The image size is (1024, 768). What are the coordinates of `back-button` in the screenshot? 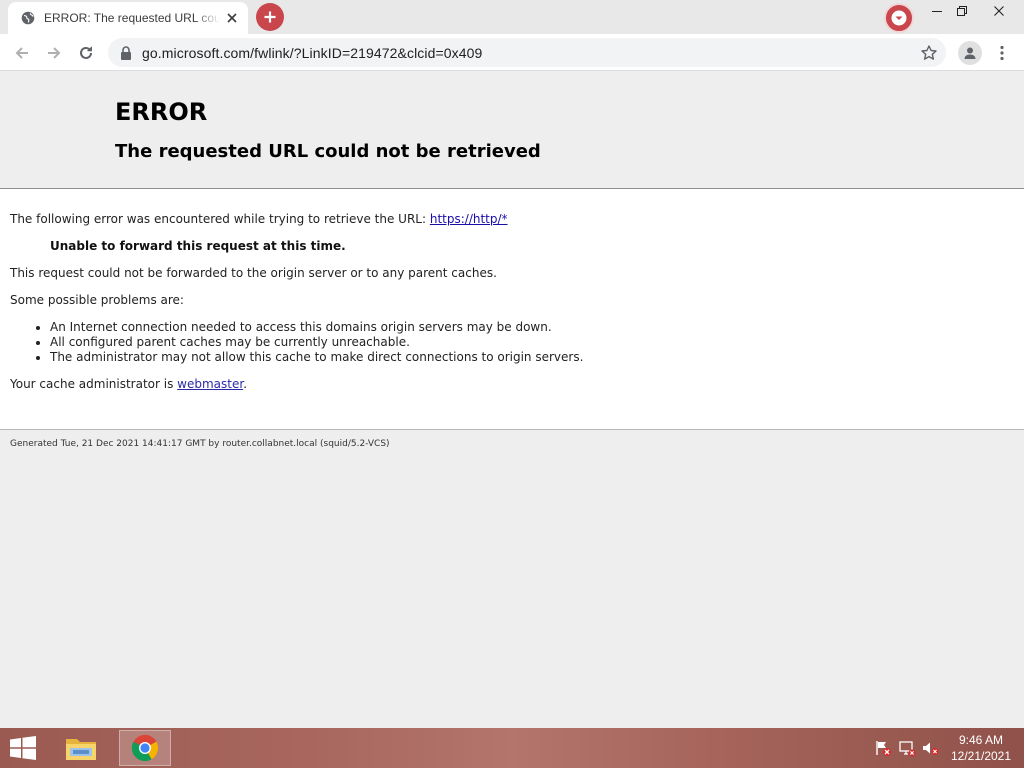 It's located at (22, 53).